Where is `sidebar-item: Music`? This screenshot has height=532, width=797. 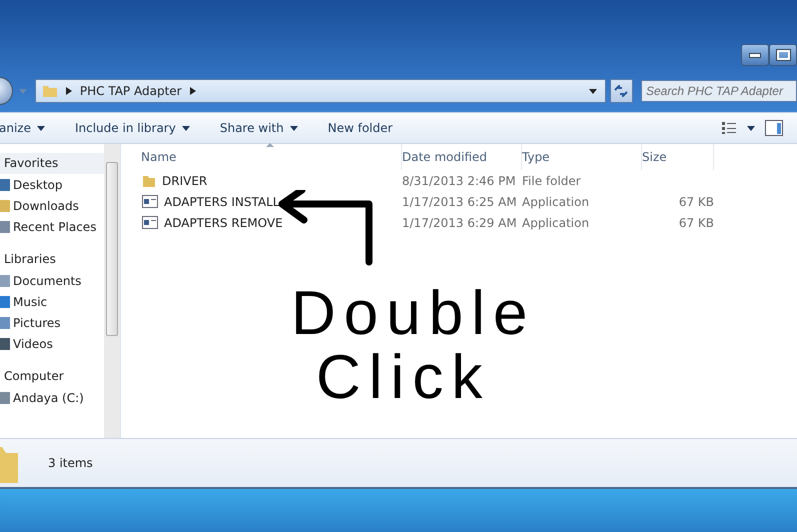 sidebar-item: Music is located at coordinates (52, 301).